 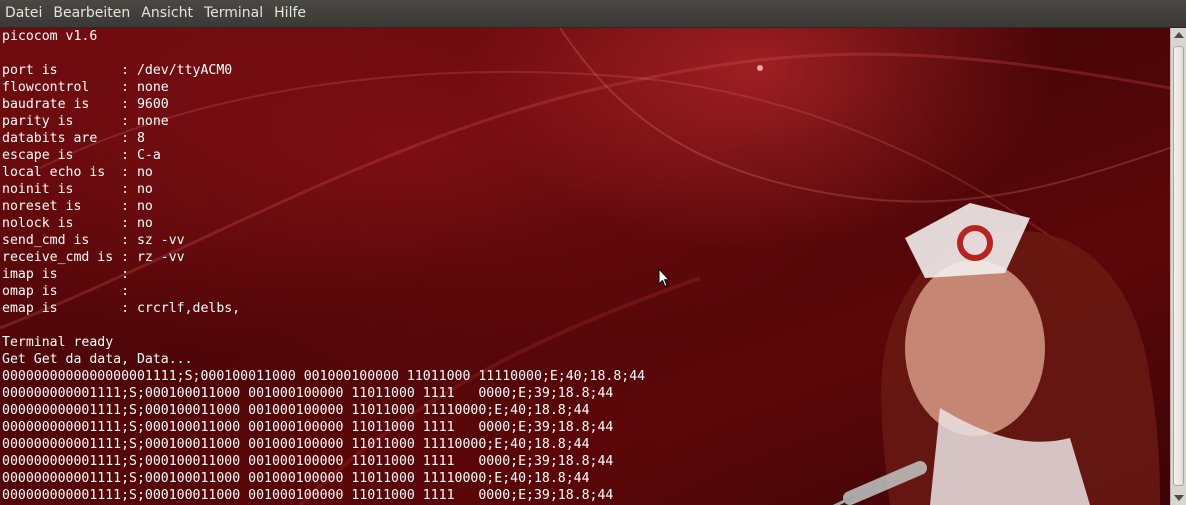 I want to click on menu-datei: Datei, so click(x=24, y=13).